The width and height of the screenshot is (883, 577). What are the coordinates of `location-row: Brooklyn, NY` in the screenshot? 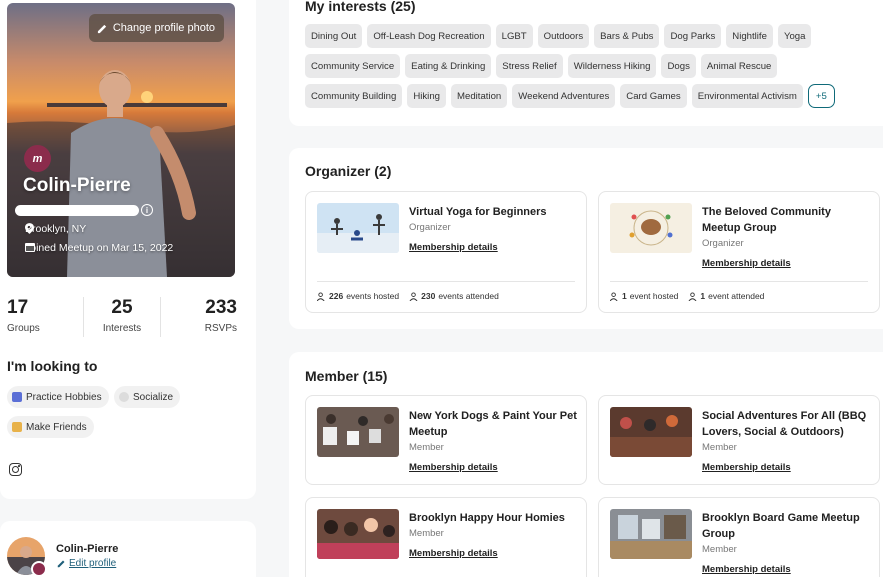 It's located at (55, 229).